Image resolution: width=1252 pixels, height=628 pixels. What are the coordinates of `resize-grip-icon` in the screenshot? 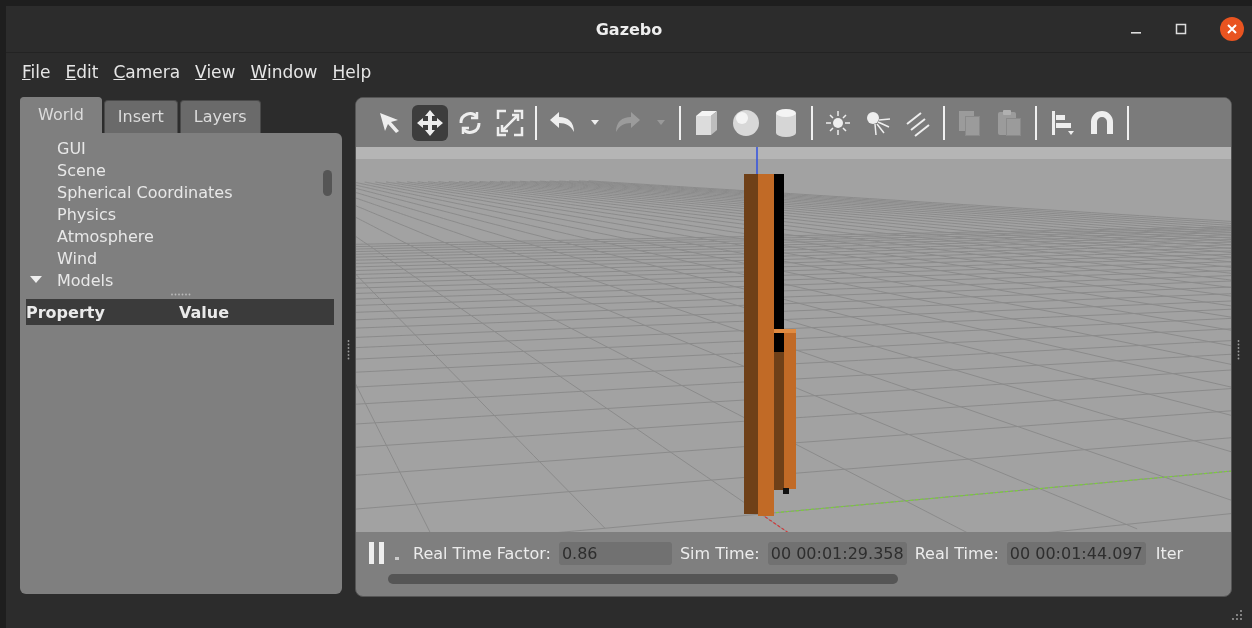 It's located at (1236, 614).